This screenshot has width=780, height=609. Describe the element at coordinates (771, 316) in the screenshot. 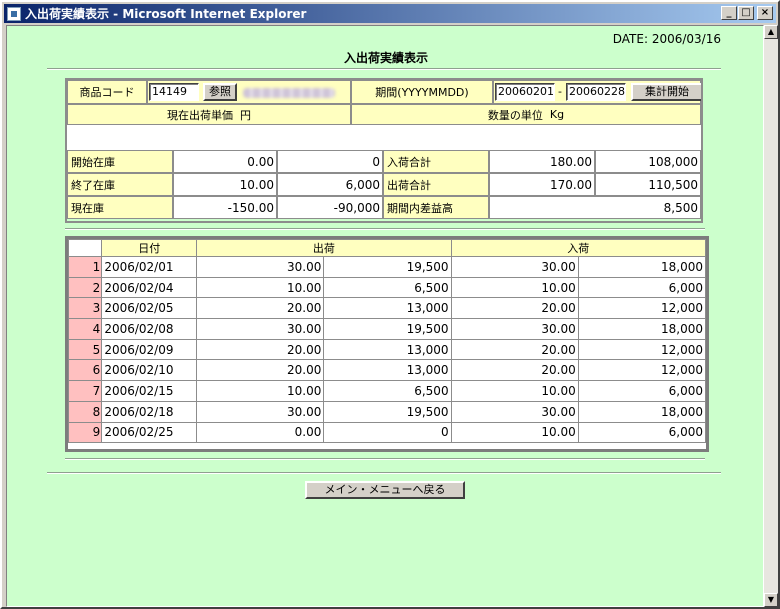

I see `vertical-scrollbar: ▲ ▼` at that location.